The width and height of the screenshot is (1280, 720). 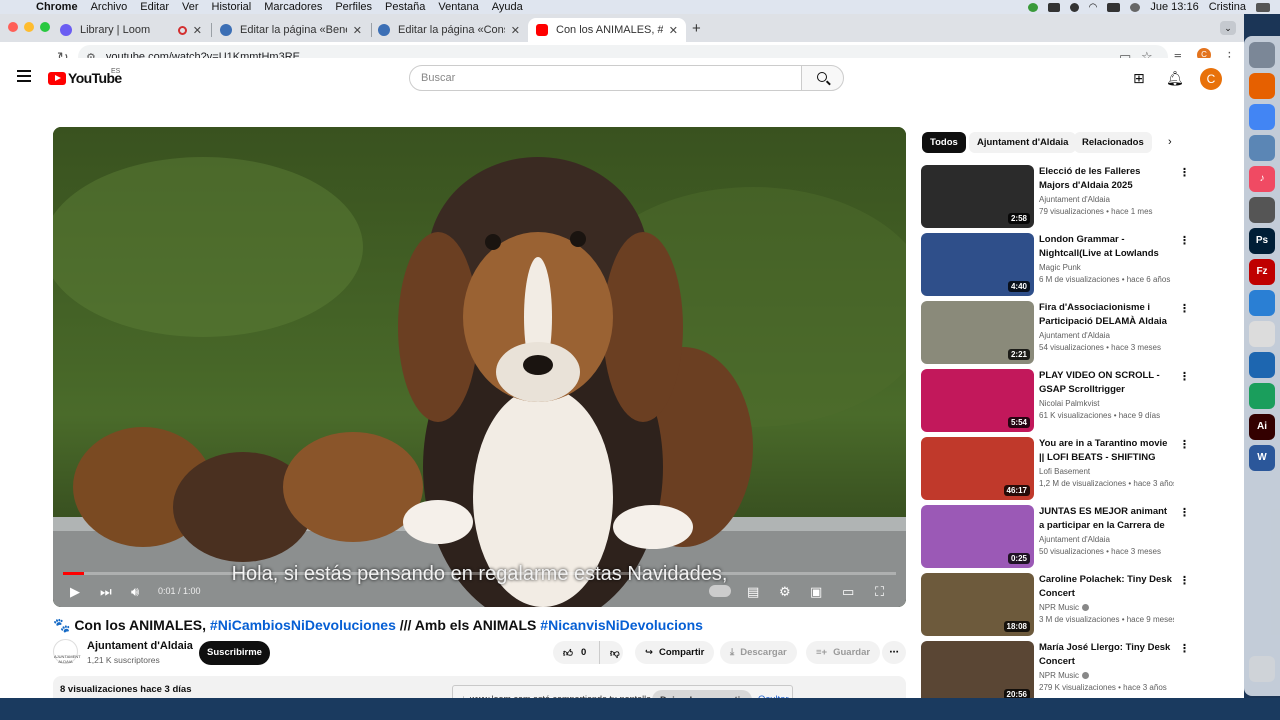 I want to click on user-name: Cristina, so click(x=1227, y=7).